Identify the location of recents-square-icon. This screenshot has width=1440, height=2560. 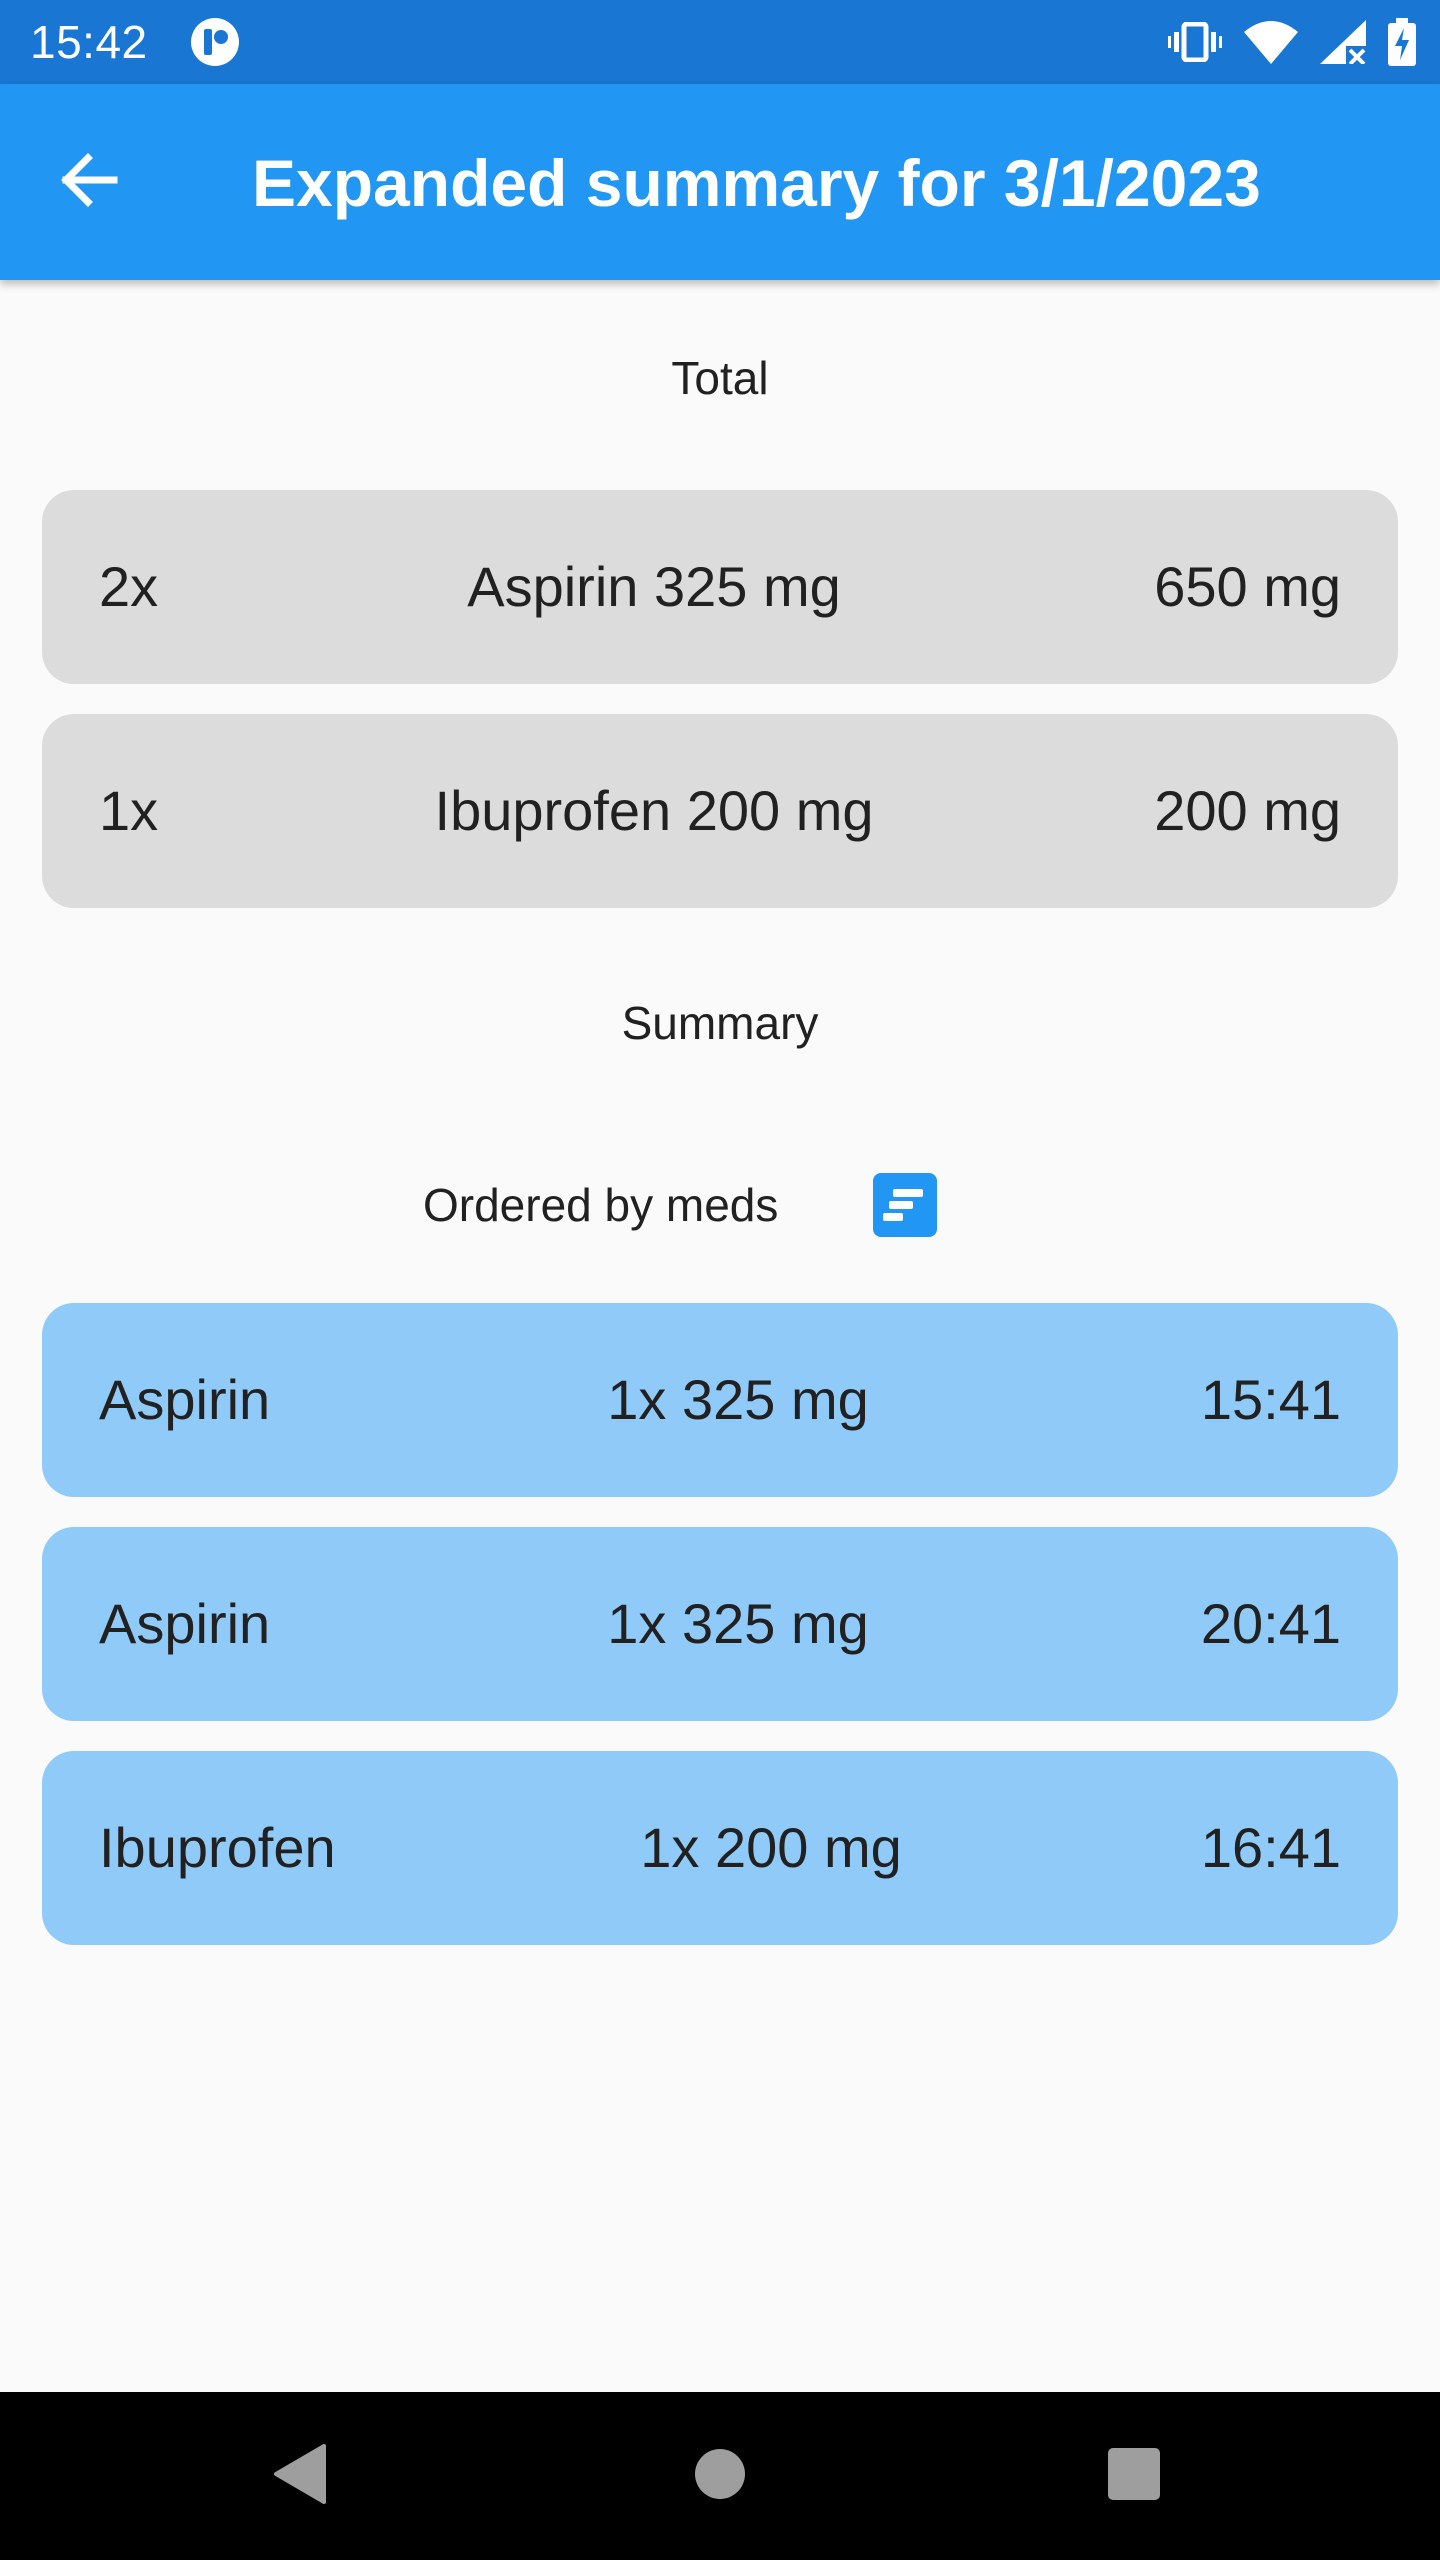
(1134, 2476).